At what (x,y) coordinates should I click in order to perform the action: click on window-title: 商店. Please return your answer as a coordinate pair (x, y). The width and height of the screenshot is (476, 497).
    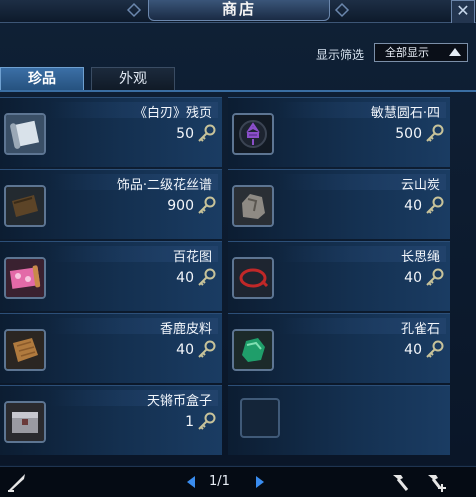
    Looking at the image, I should click on (239, 10).